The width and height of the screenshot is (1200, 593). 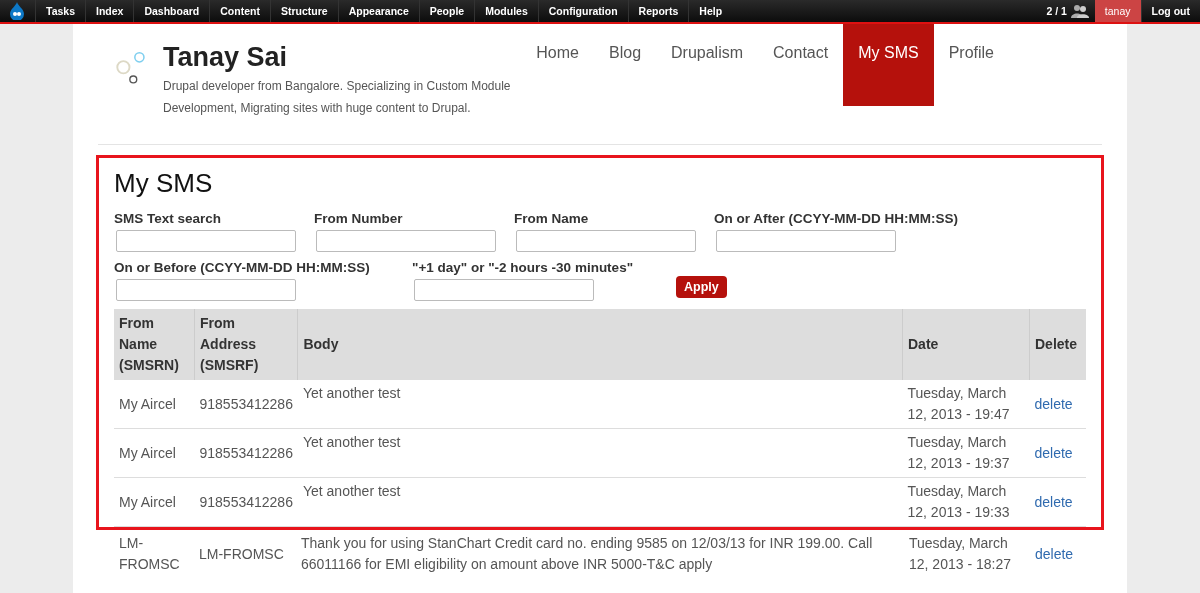 I want to click on site-name: Tanay Sai, so click(x=342, y=57).